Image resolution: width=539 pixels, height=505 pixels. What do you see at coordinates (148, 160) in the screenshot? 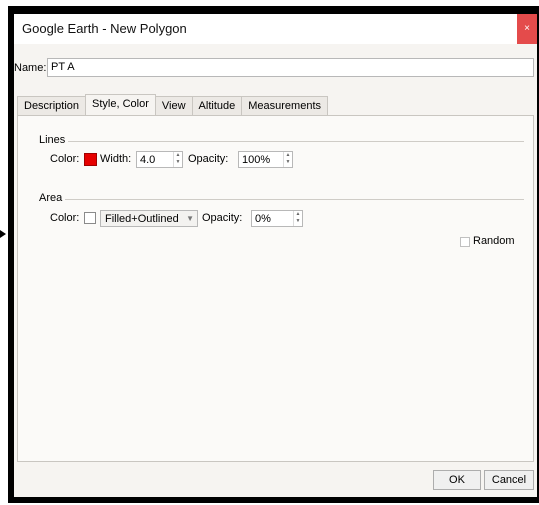
I see `lines-width-value: 4.0` at bounding box center [148, 160].